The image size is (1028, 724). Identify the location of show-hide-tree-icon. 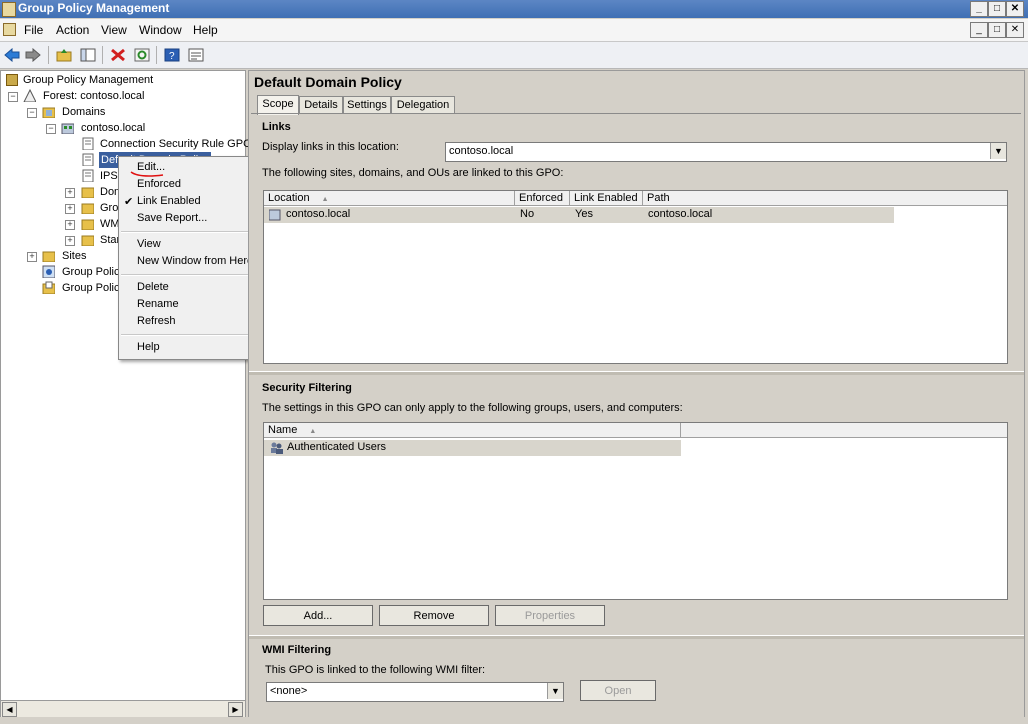
(88, 55).